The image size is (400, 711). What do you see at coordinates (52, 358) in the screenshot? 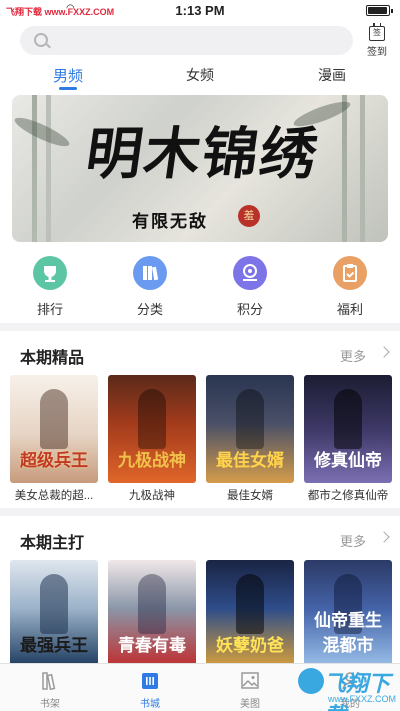
I see `section-title: 本期精品` at bounding box center [52, 358].